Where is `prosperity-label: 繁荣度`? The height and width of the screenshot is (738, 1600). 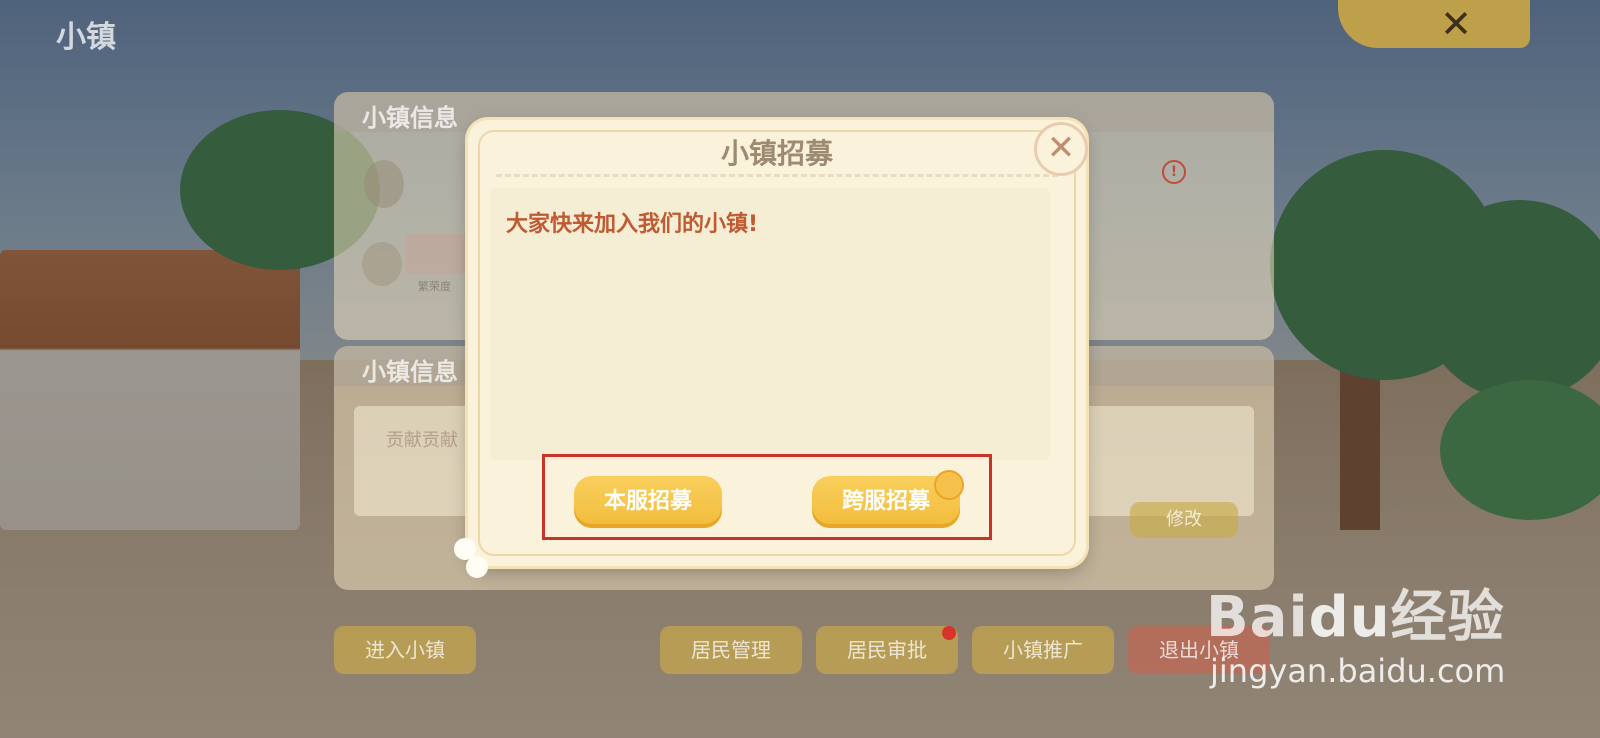
prosperity-label: 繁荣度 is located at coordinates (434, 286).